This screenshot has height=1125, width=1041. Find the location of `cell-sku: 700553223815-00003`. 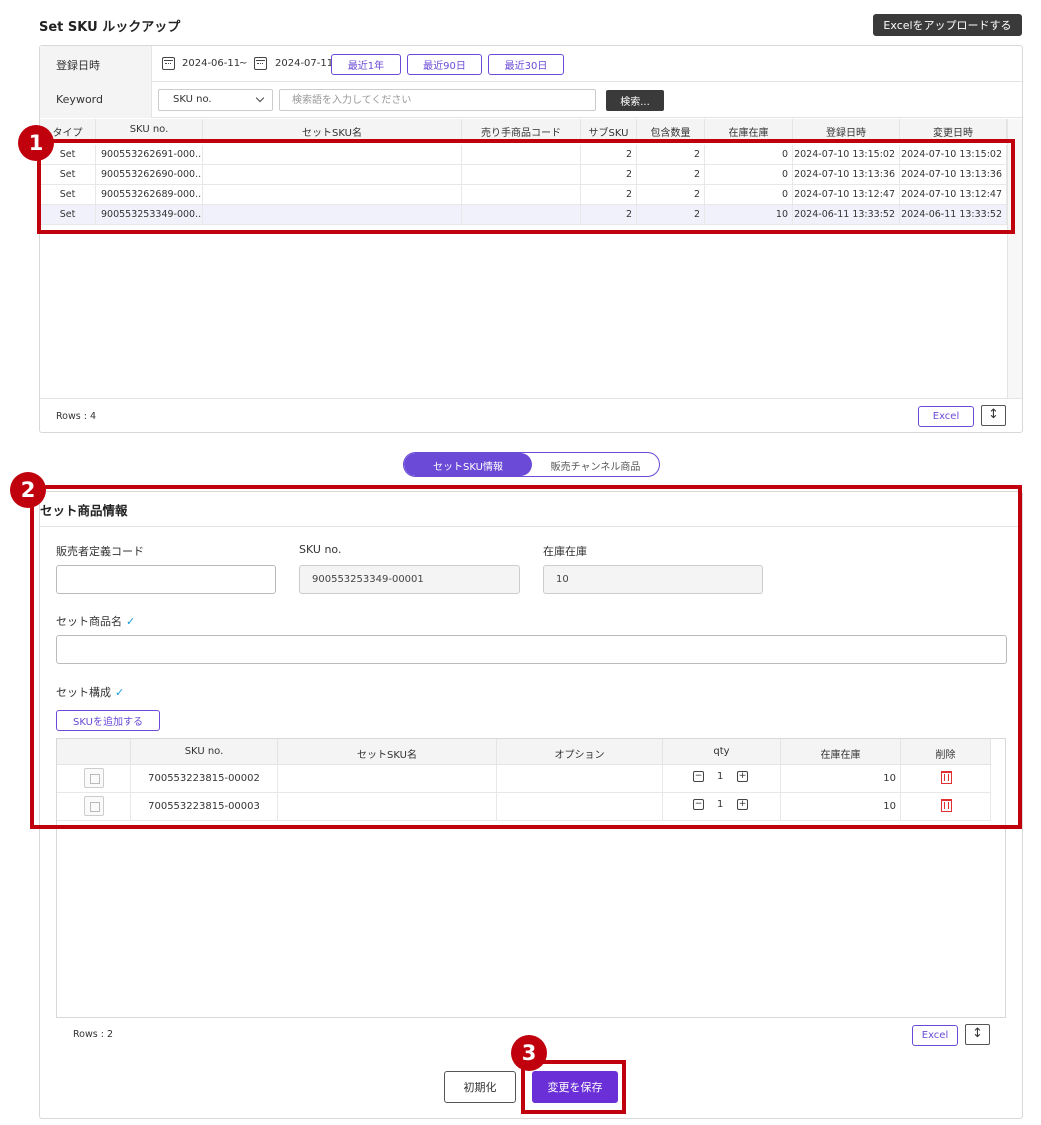

cell-sku: 700553223815-00003 is located at coordinates (204, 807).